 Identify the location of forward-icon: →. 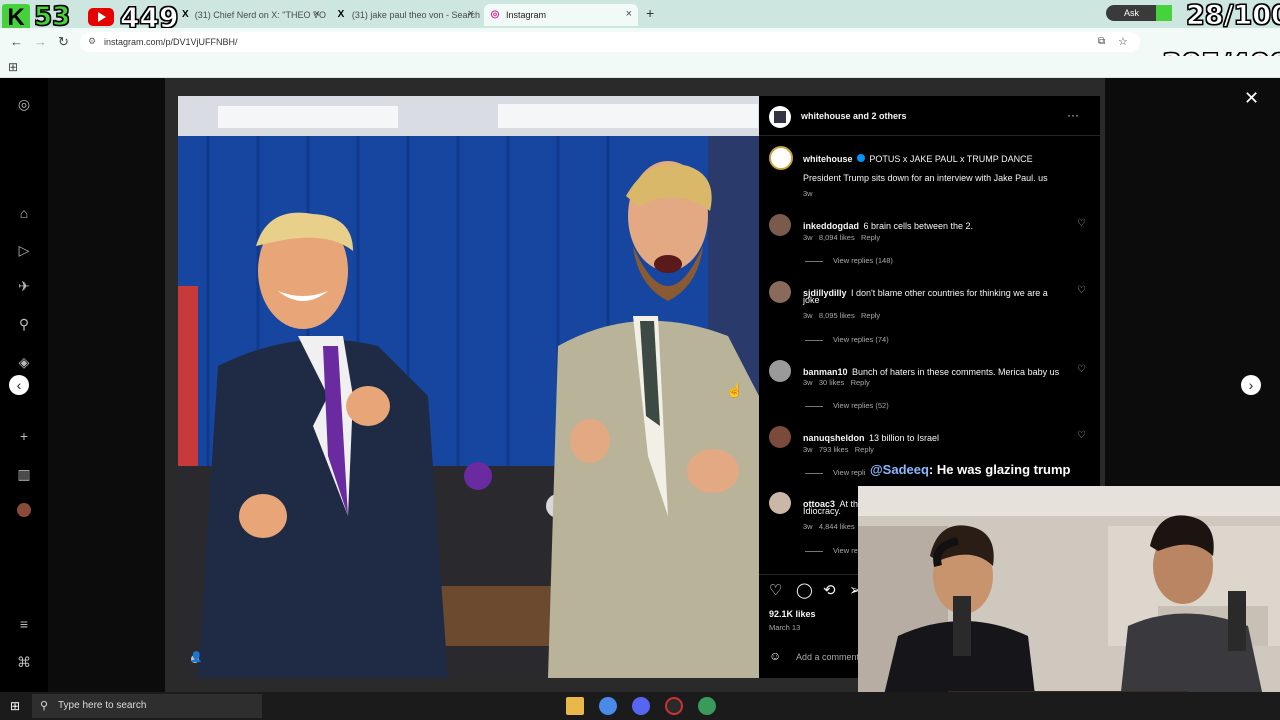
(40, 41).